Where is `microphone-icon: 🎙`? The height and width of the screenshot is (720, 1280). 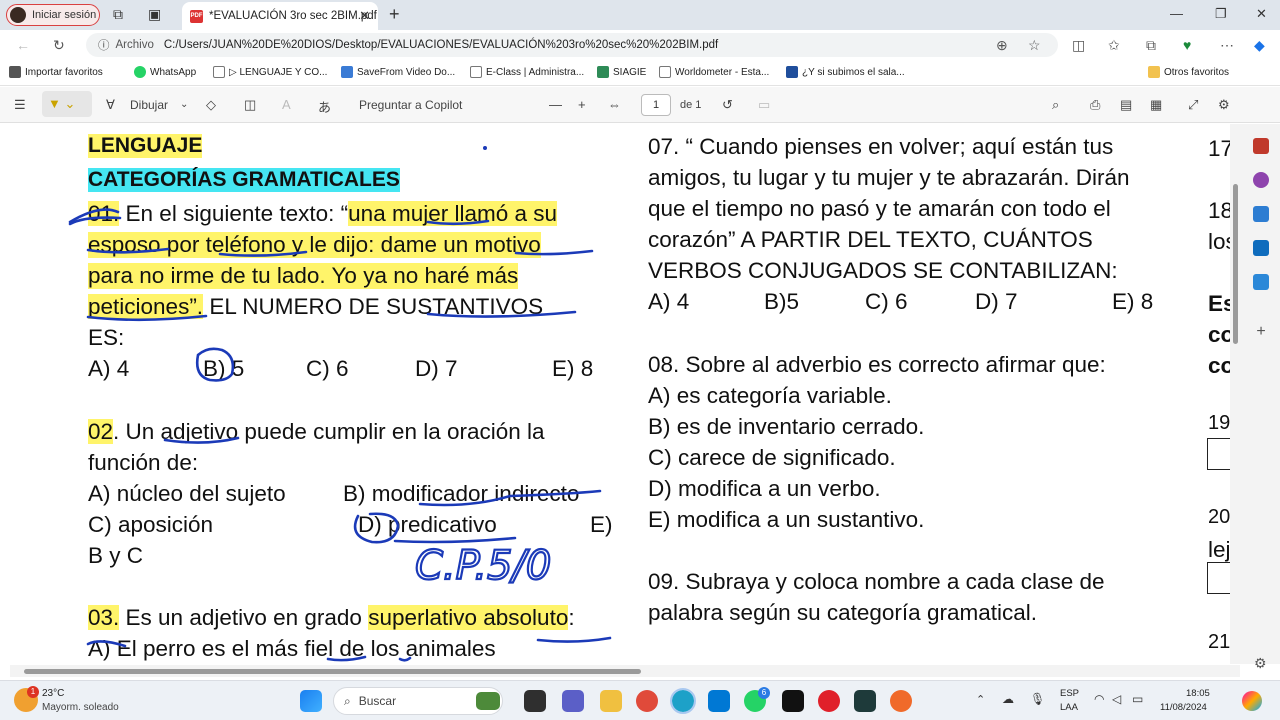
microphone-icon: 🎙 is located at coordinates (1037, 699).